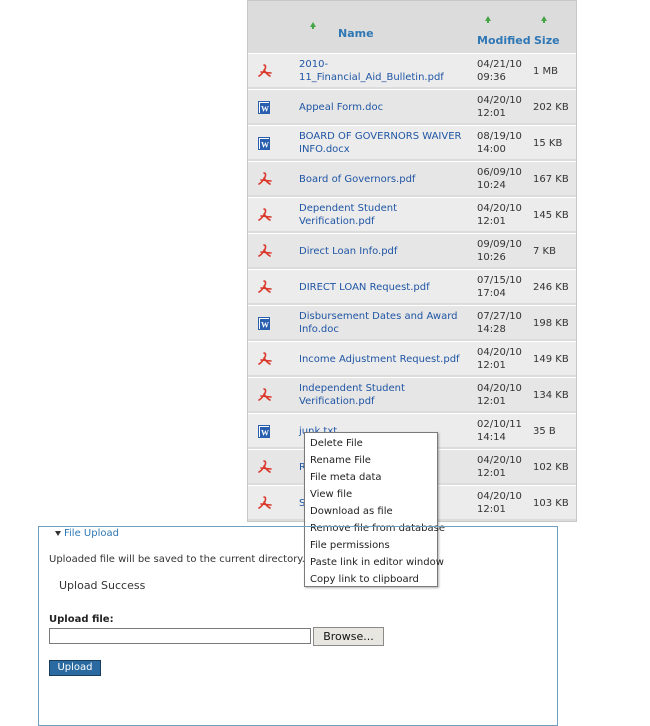 The width and height of the screenshot is (650, 726). I want to click on menu-item-delete-file: Delete File, so click(371, 443).